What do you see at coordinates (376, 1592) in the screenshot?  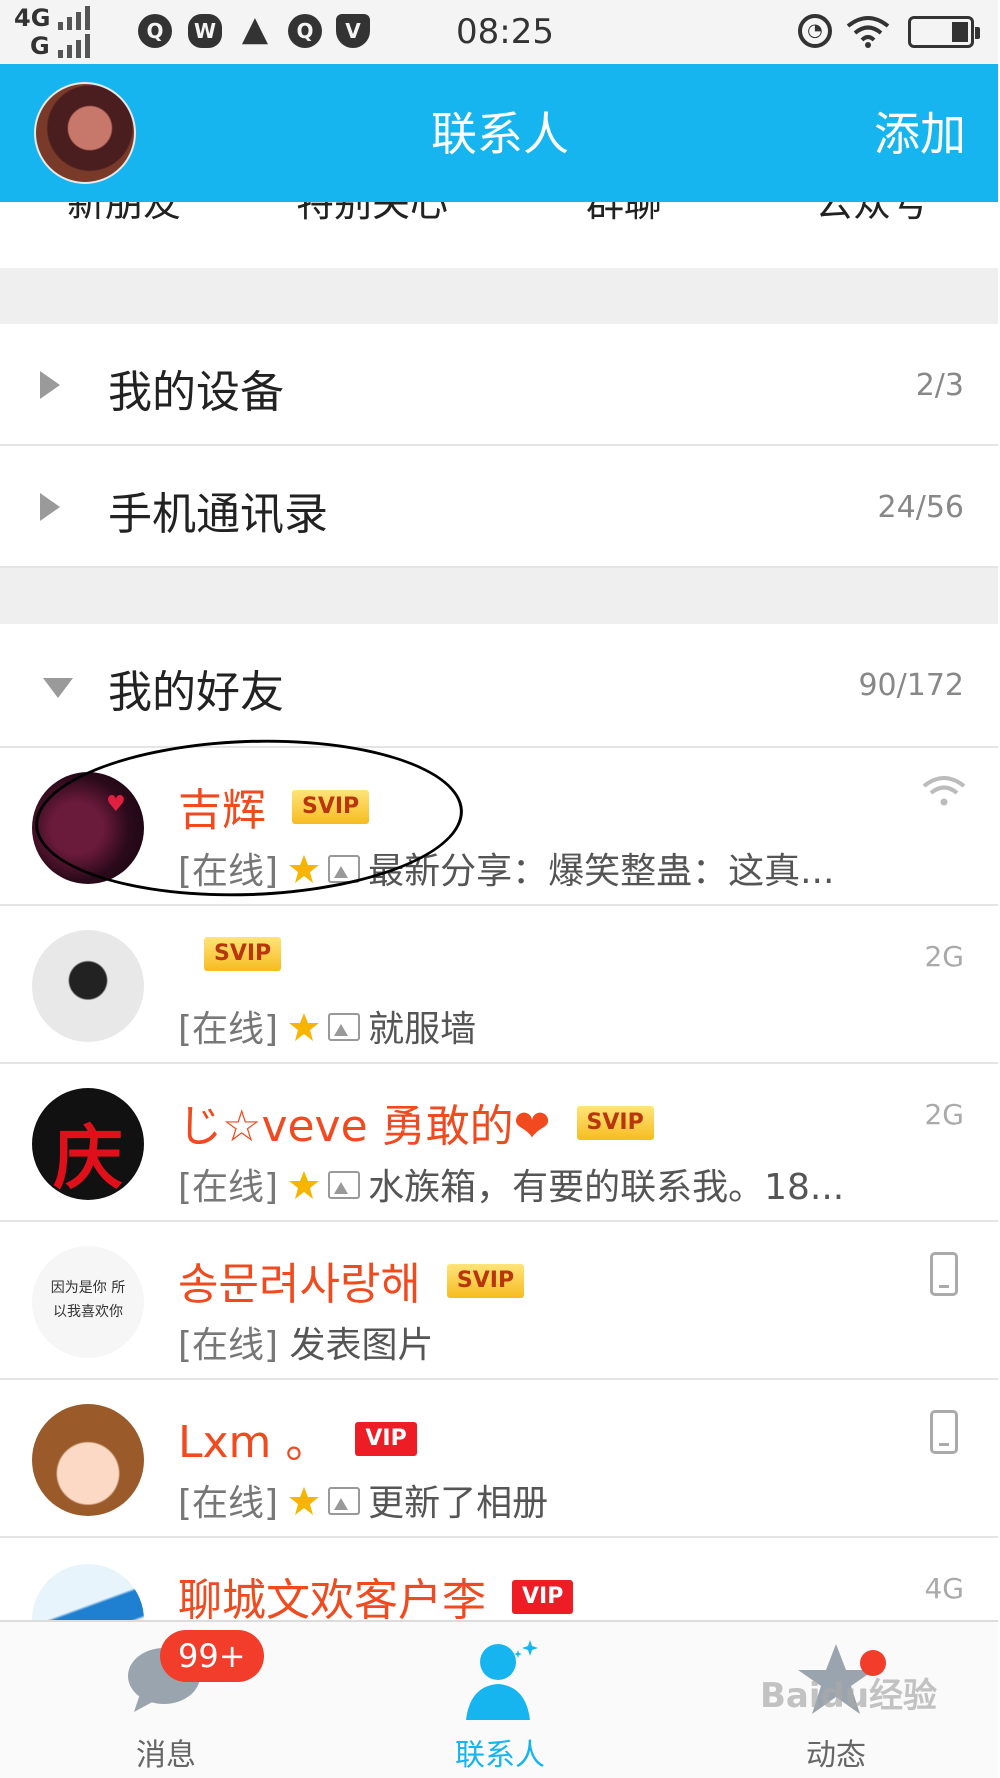 I see `friend-name: 聊城文欢客户李 VIP` at bounding box center [376, 1592].